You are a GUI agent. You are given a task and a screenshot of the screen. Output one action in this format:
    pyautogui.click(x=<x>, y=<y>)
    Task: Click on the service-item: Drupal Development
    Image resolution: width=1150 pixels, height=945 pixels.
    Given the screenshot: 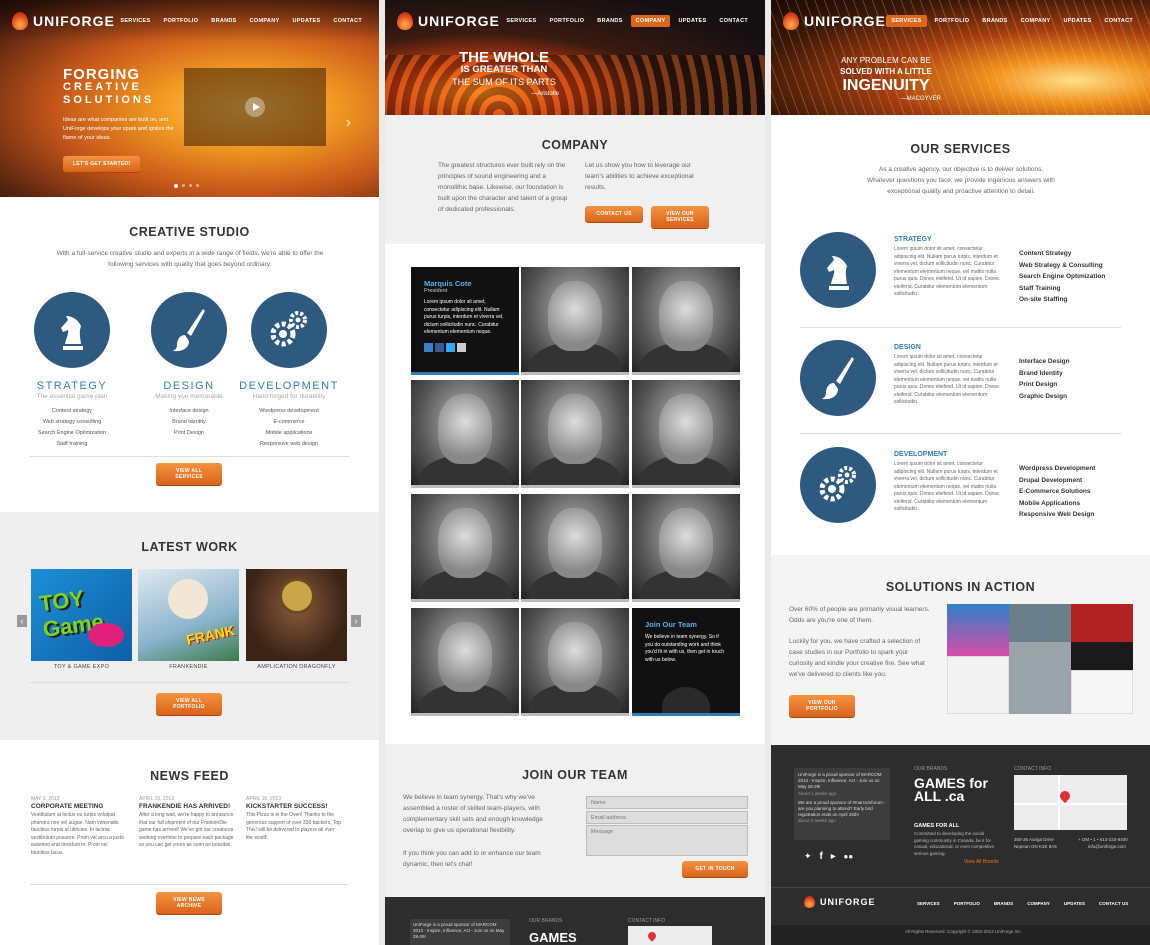 What is the action you would take?
    pyautogui.click(x=1079, y=481)
    